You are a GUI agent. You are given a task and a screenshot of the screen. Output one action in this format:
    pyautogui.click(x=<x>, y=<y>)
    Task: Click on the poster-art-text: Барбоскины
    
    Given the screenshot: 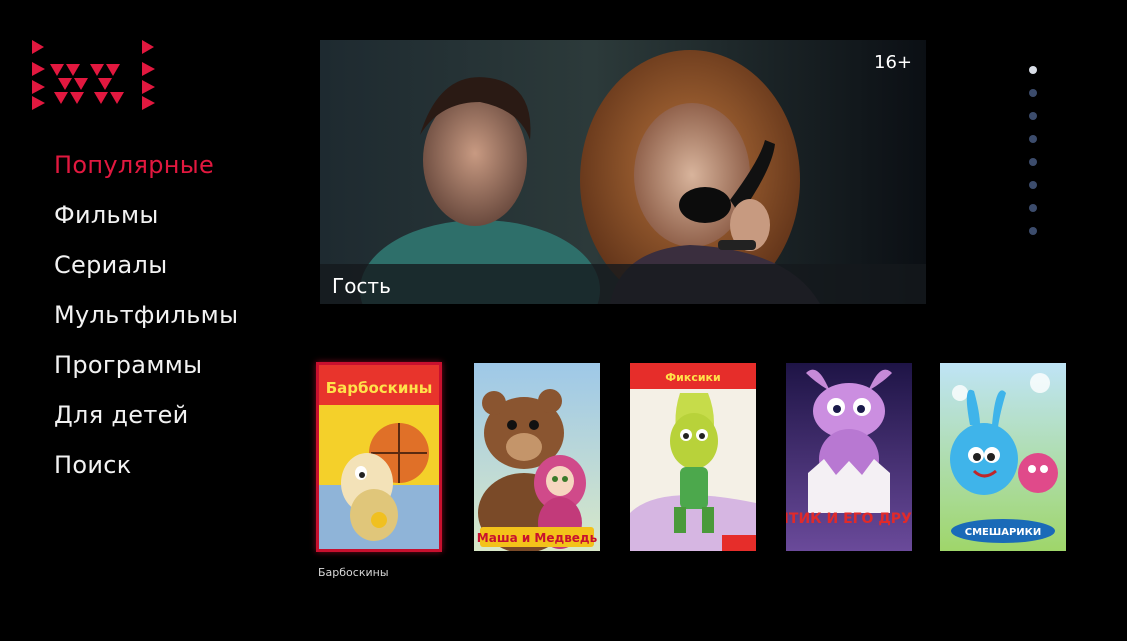 What is the action you would take?
    pyautogui.click(x=379, y=388)
    